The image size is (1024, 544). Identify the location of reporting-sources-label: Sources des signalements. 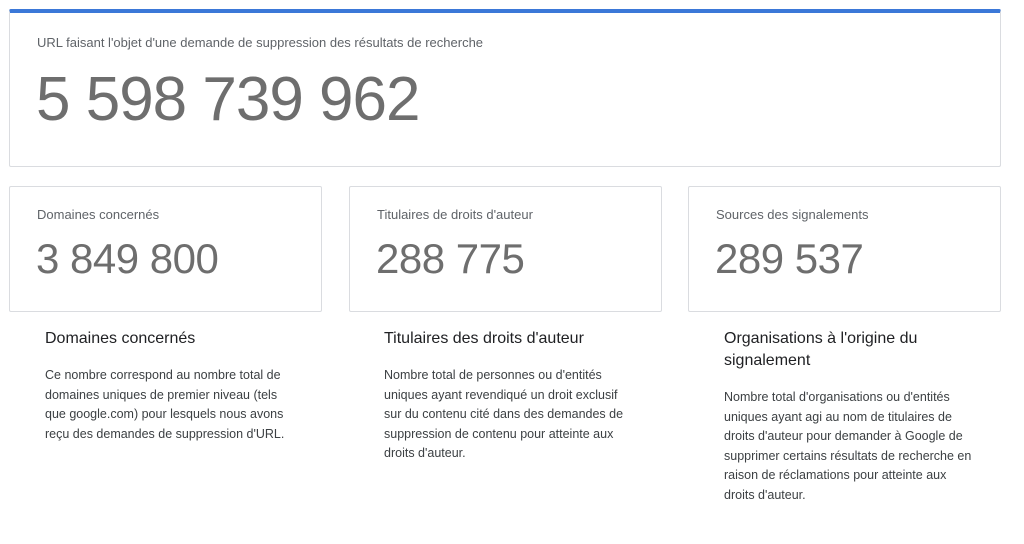
(792, 214).